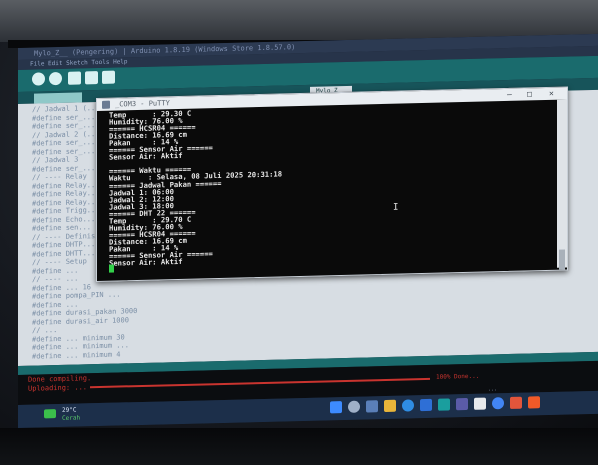 The height and width of the screenshot is (465, 598). What do you see at coordinates (426, 405) in the screenshot?
I see `store-icon` at bounding box center [426, 405].